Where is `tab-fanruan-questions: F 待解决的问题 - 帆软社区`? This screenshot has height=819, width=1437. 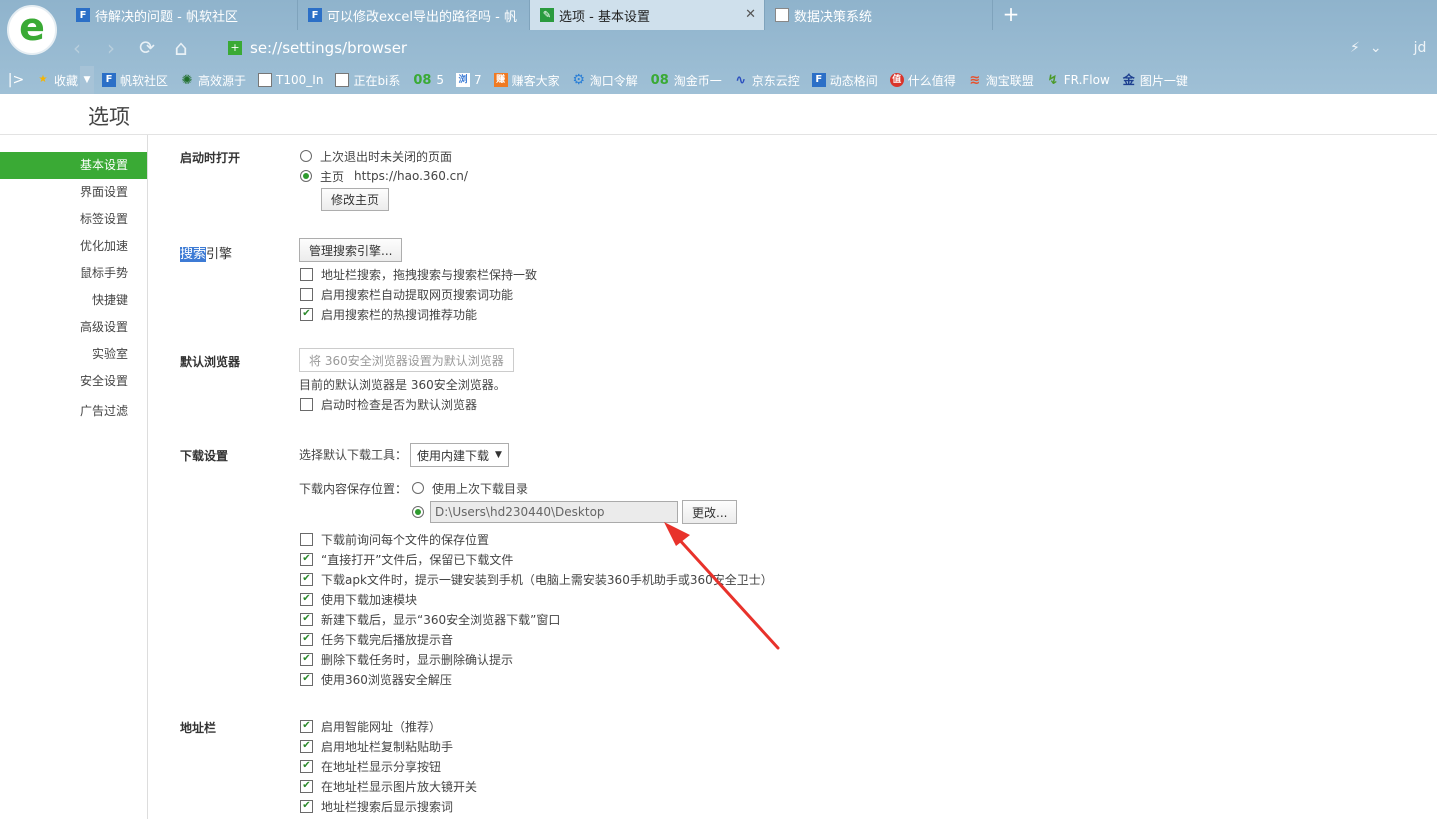 tab-fanruan-questions: F 待解决的问题 - 帆软社区 is located at coordinates (182, 15).